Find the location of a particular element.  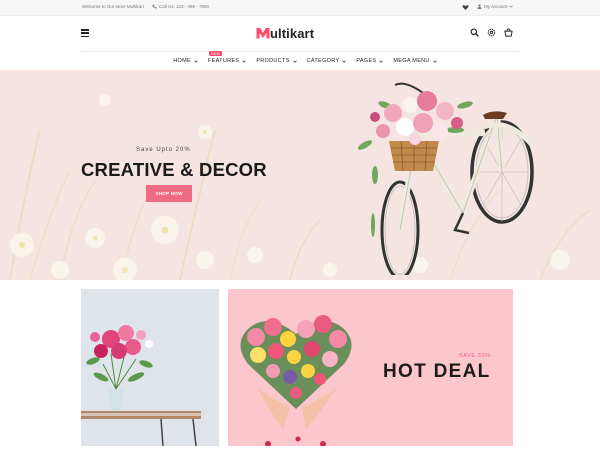

site-logo: ultikart is located at coordinates (285, 33).